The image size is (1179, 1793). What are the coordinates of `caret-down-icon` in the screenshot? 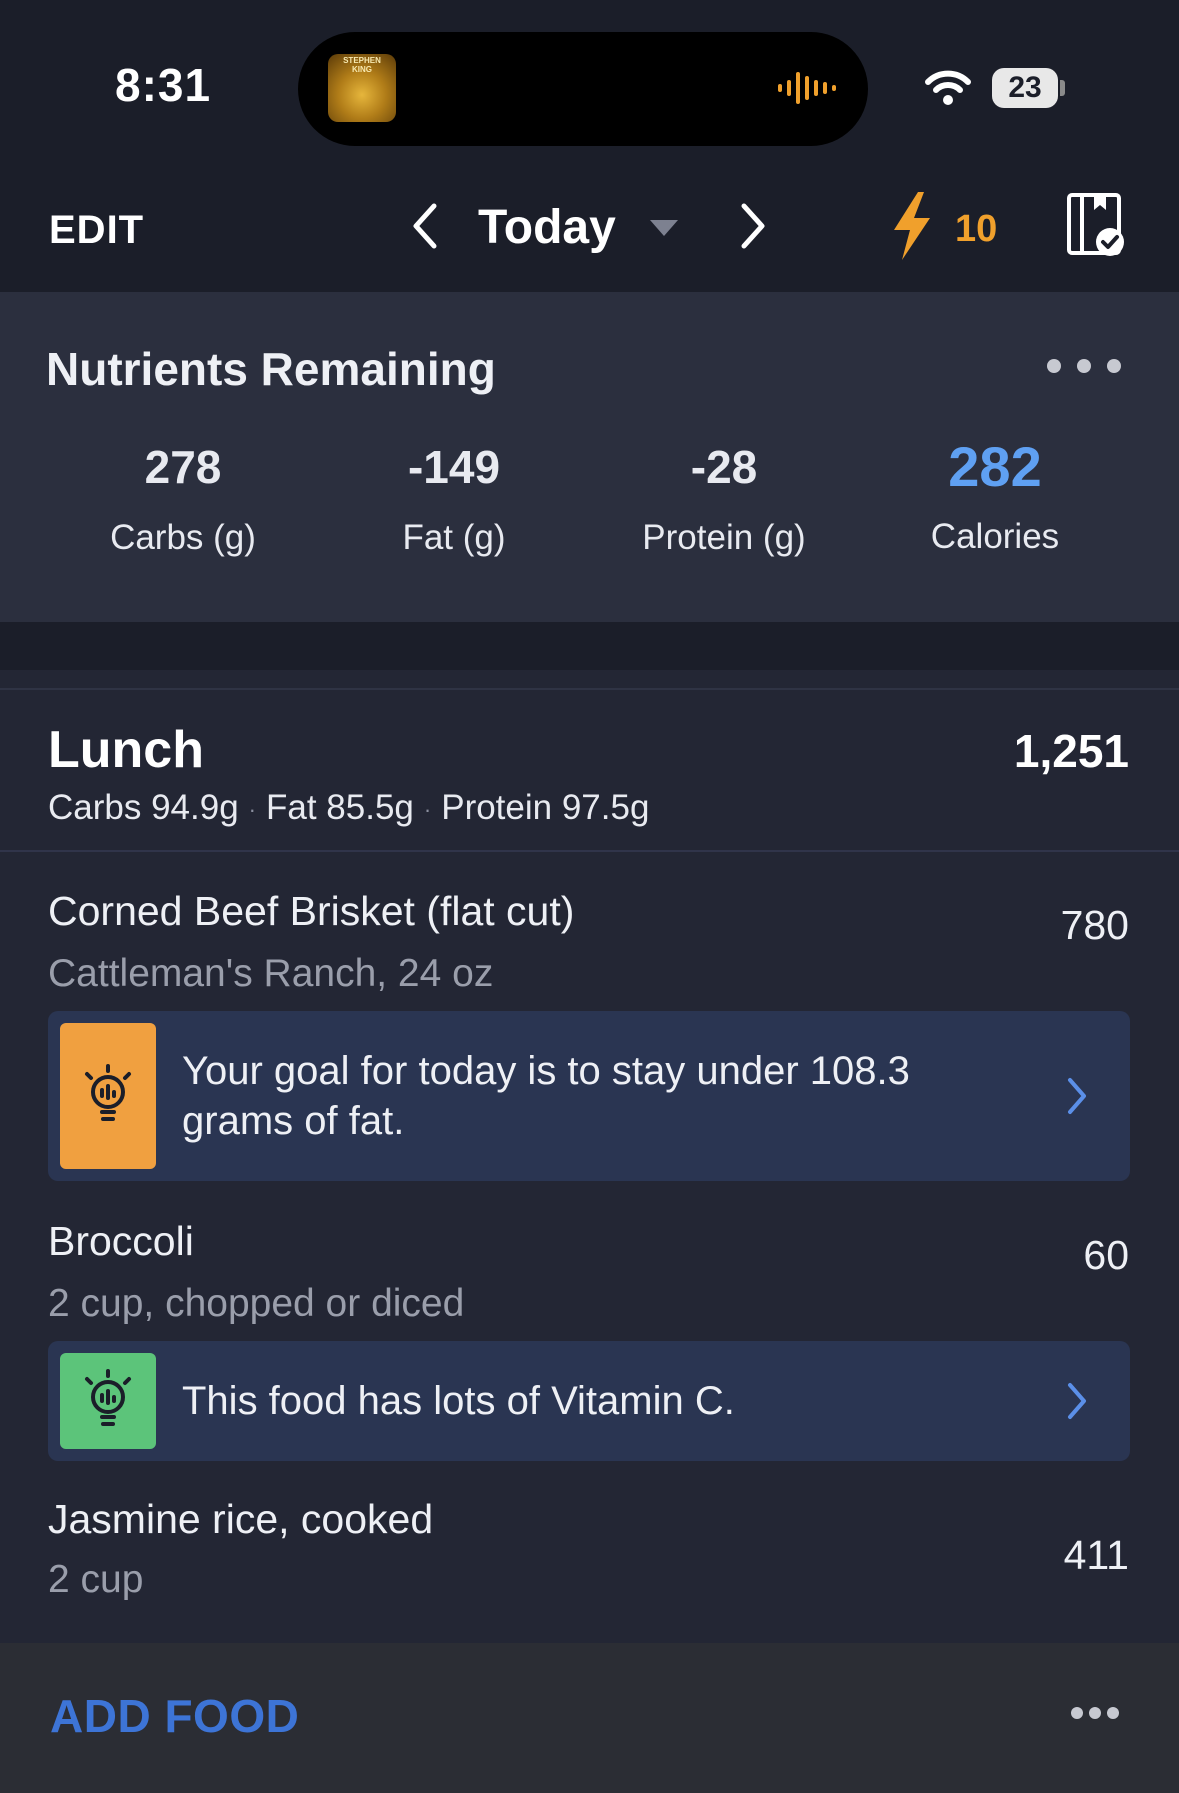 It's located at (664, 228).